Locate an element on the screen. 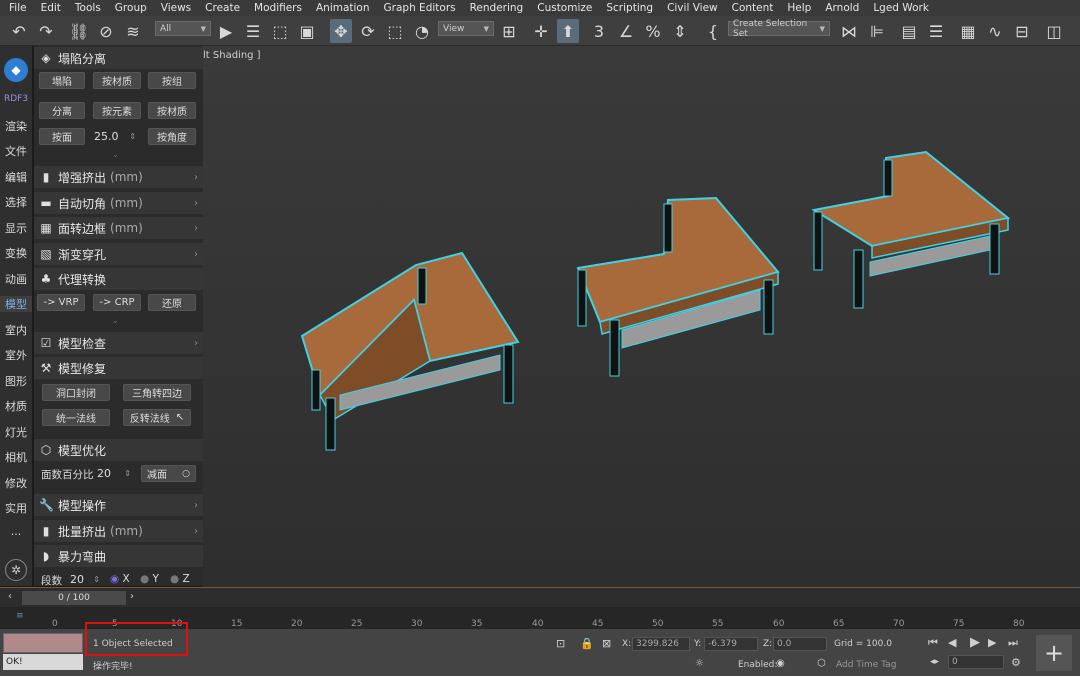 This screenshot has width=1080, height=676. category-edit: 编辑 is located at coordinates (16, 177).